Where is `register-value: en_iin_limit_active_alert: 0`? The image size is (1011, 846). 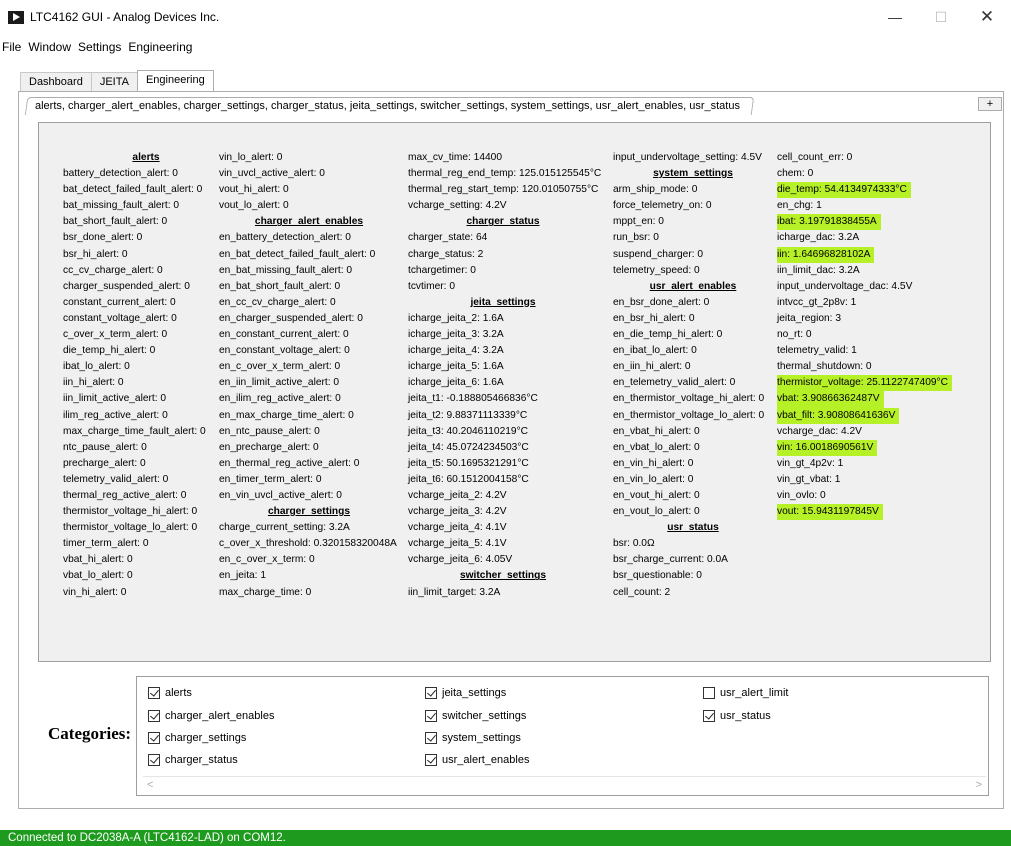 register-value: en_iin_limit_active_alert: 0 is located at coordinates (279, 383).